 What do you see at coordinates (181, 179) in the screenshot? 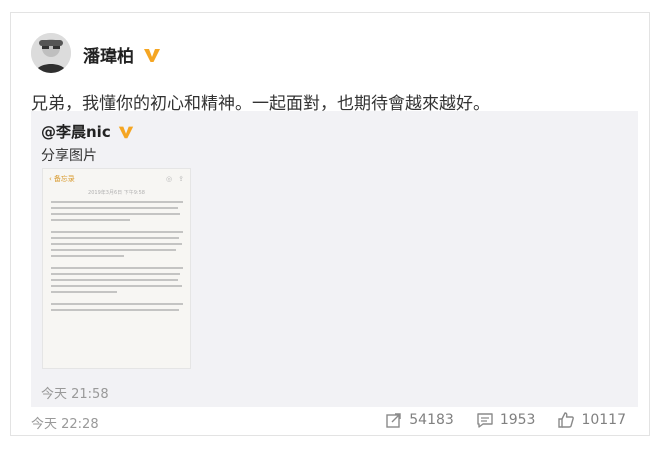
I see `share-out-icon: ⇪` at bounding box center [181, 179].